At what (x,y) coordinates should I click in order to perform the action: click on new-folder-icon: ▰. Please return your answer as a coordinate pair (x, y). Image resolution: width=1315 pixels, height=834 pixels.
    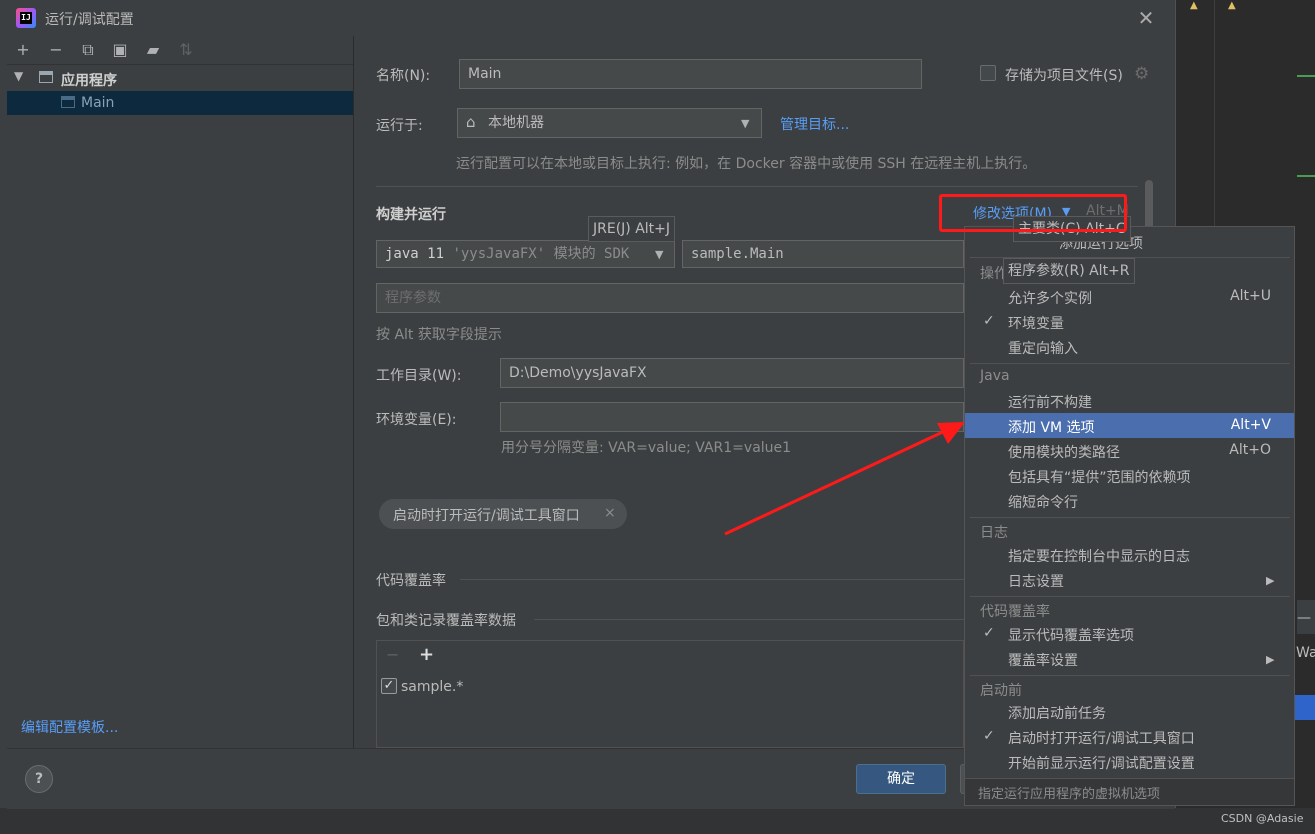
    Looking at the image, I should click on (153, 50).